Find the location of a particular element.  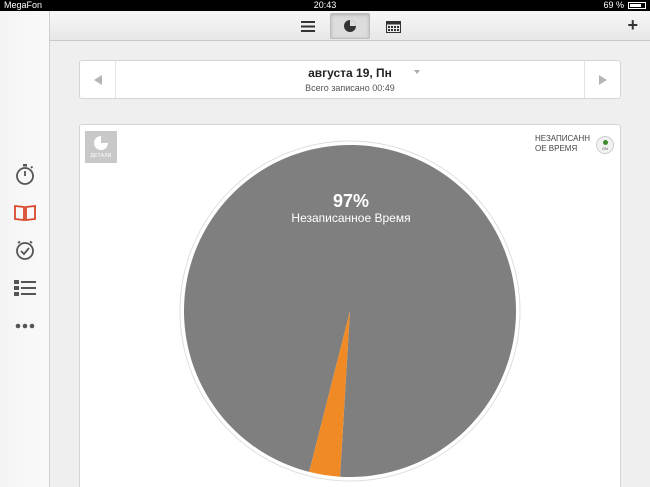

sidebar-item-more is located at coordinates (25, 326).